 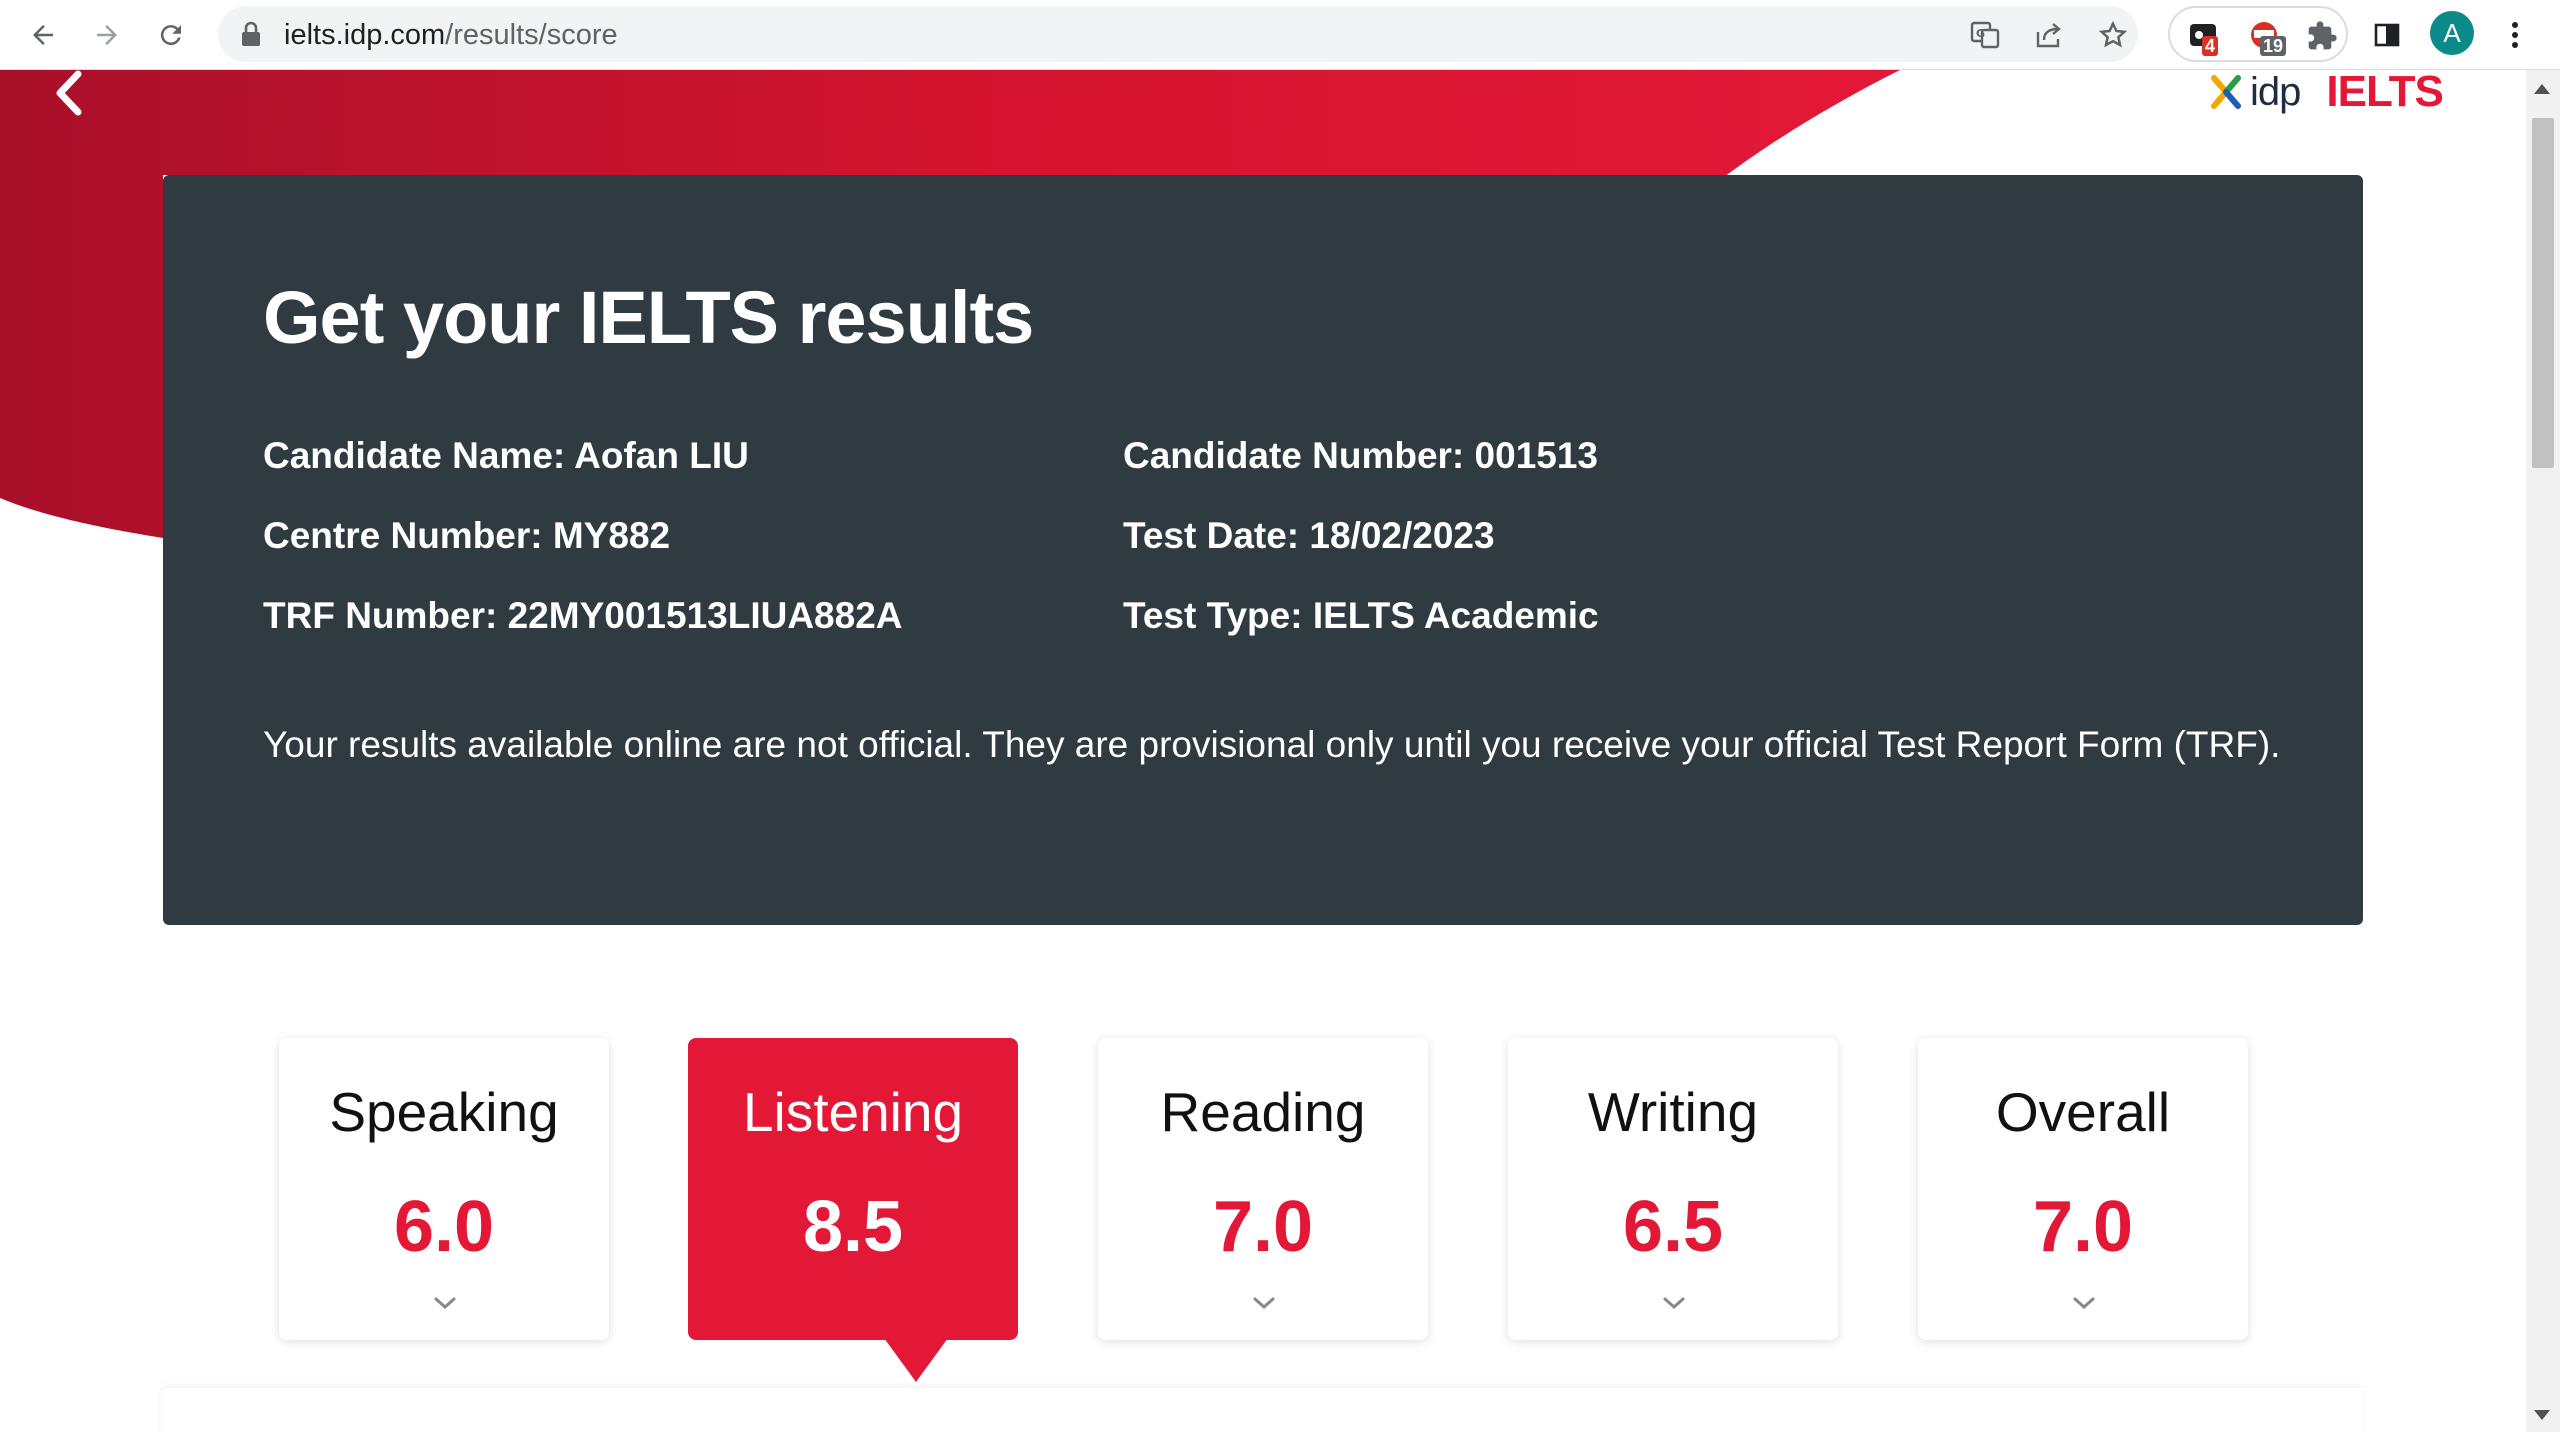 I want to click on scroll-down-arrow-icon, so click(x=2542, y=1415).